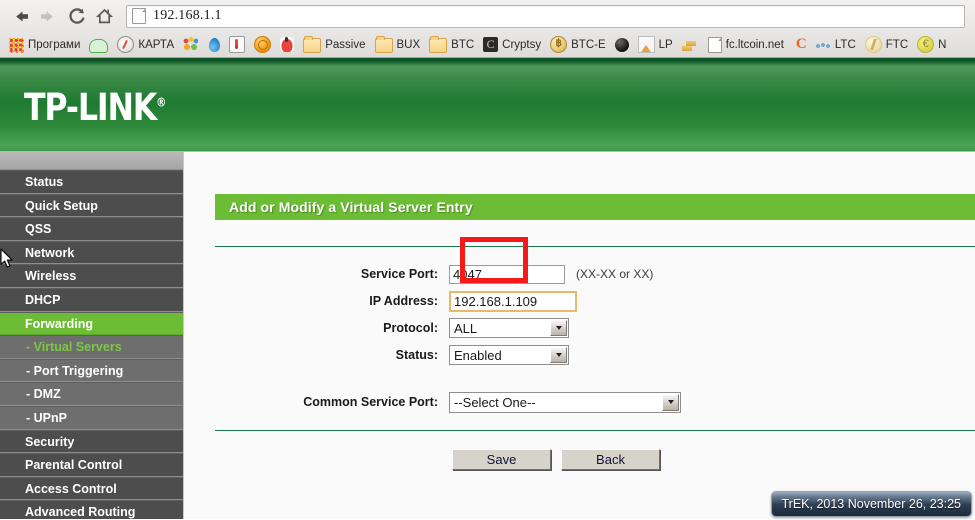 This screenshot has width=975, height=520. Describe the element at coordinates (91, 488) in the screenshot. I see `sidebar-item-access-control: Access Control` at that location.